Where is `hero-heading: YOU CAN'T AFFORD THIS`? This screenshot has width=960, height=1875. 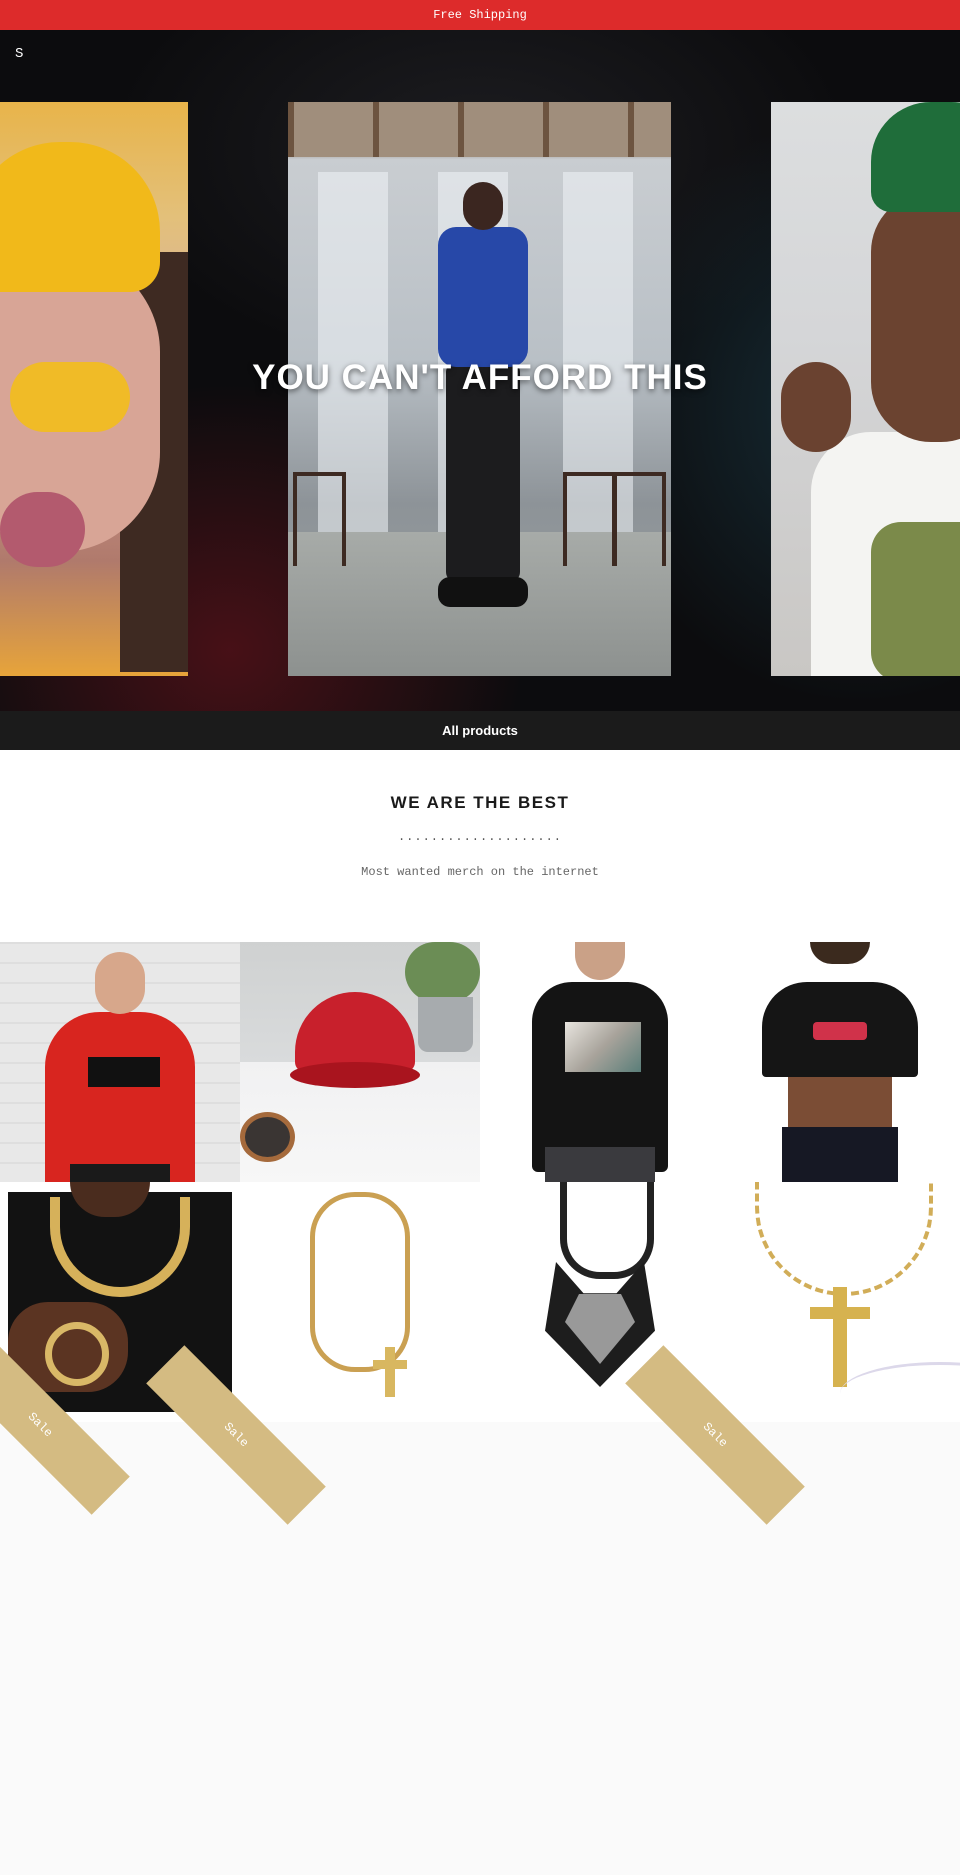 hero-heading: YOU CAN'T AFFORD THIS is located at coordinates (480, 377).